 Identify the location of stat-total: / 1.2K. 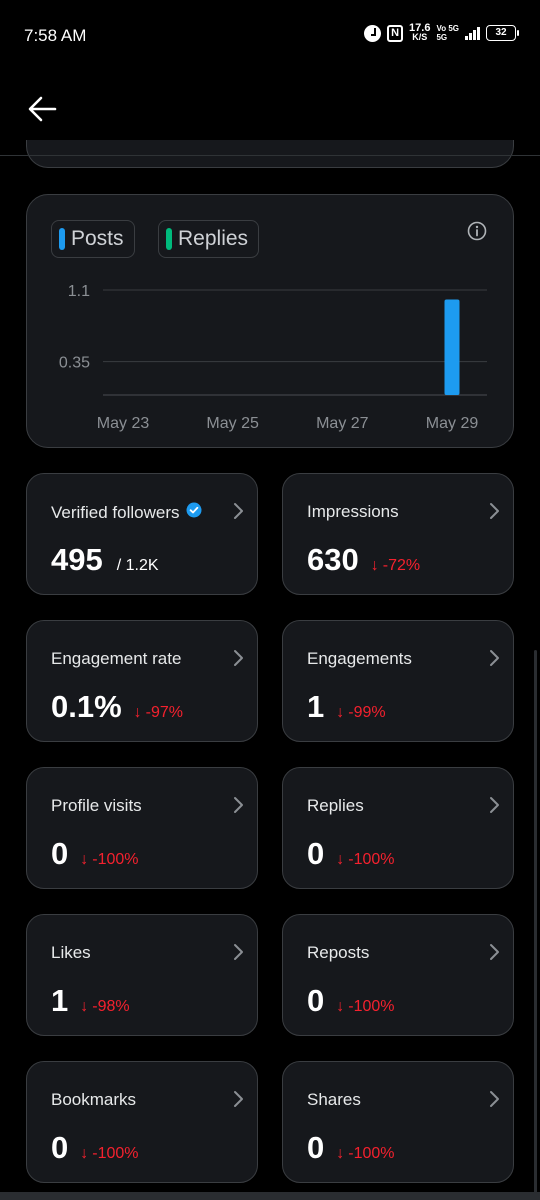
(137, 565).